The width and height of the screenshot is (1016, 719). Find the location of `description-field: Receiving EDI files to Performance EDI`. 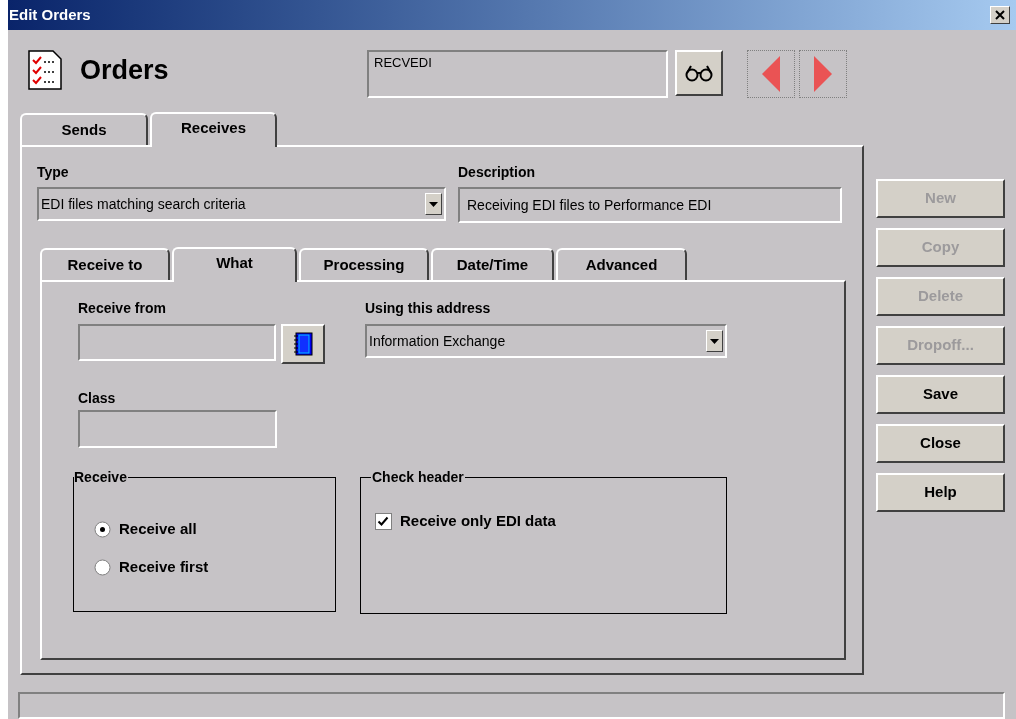

description-field: Receiving EDI files to Performance EDI is located at coordinates (650, 205).